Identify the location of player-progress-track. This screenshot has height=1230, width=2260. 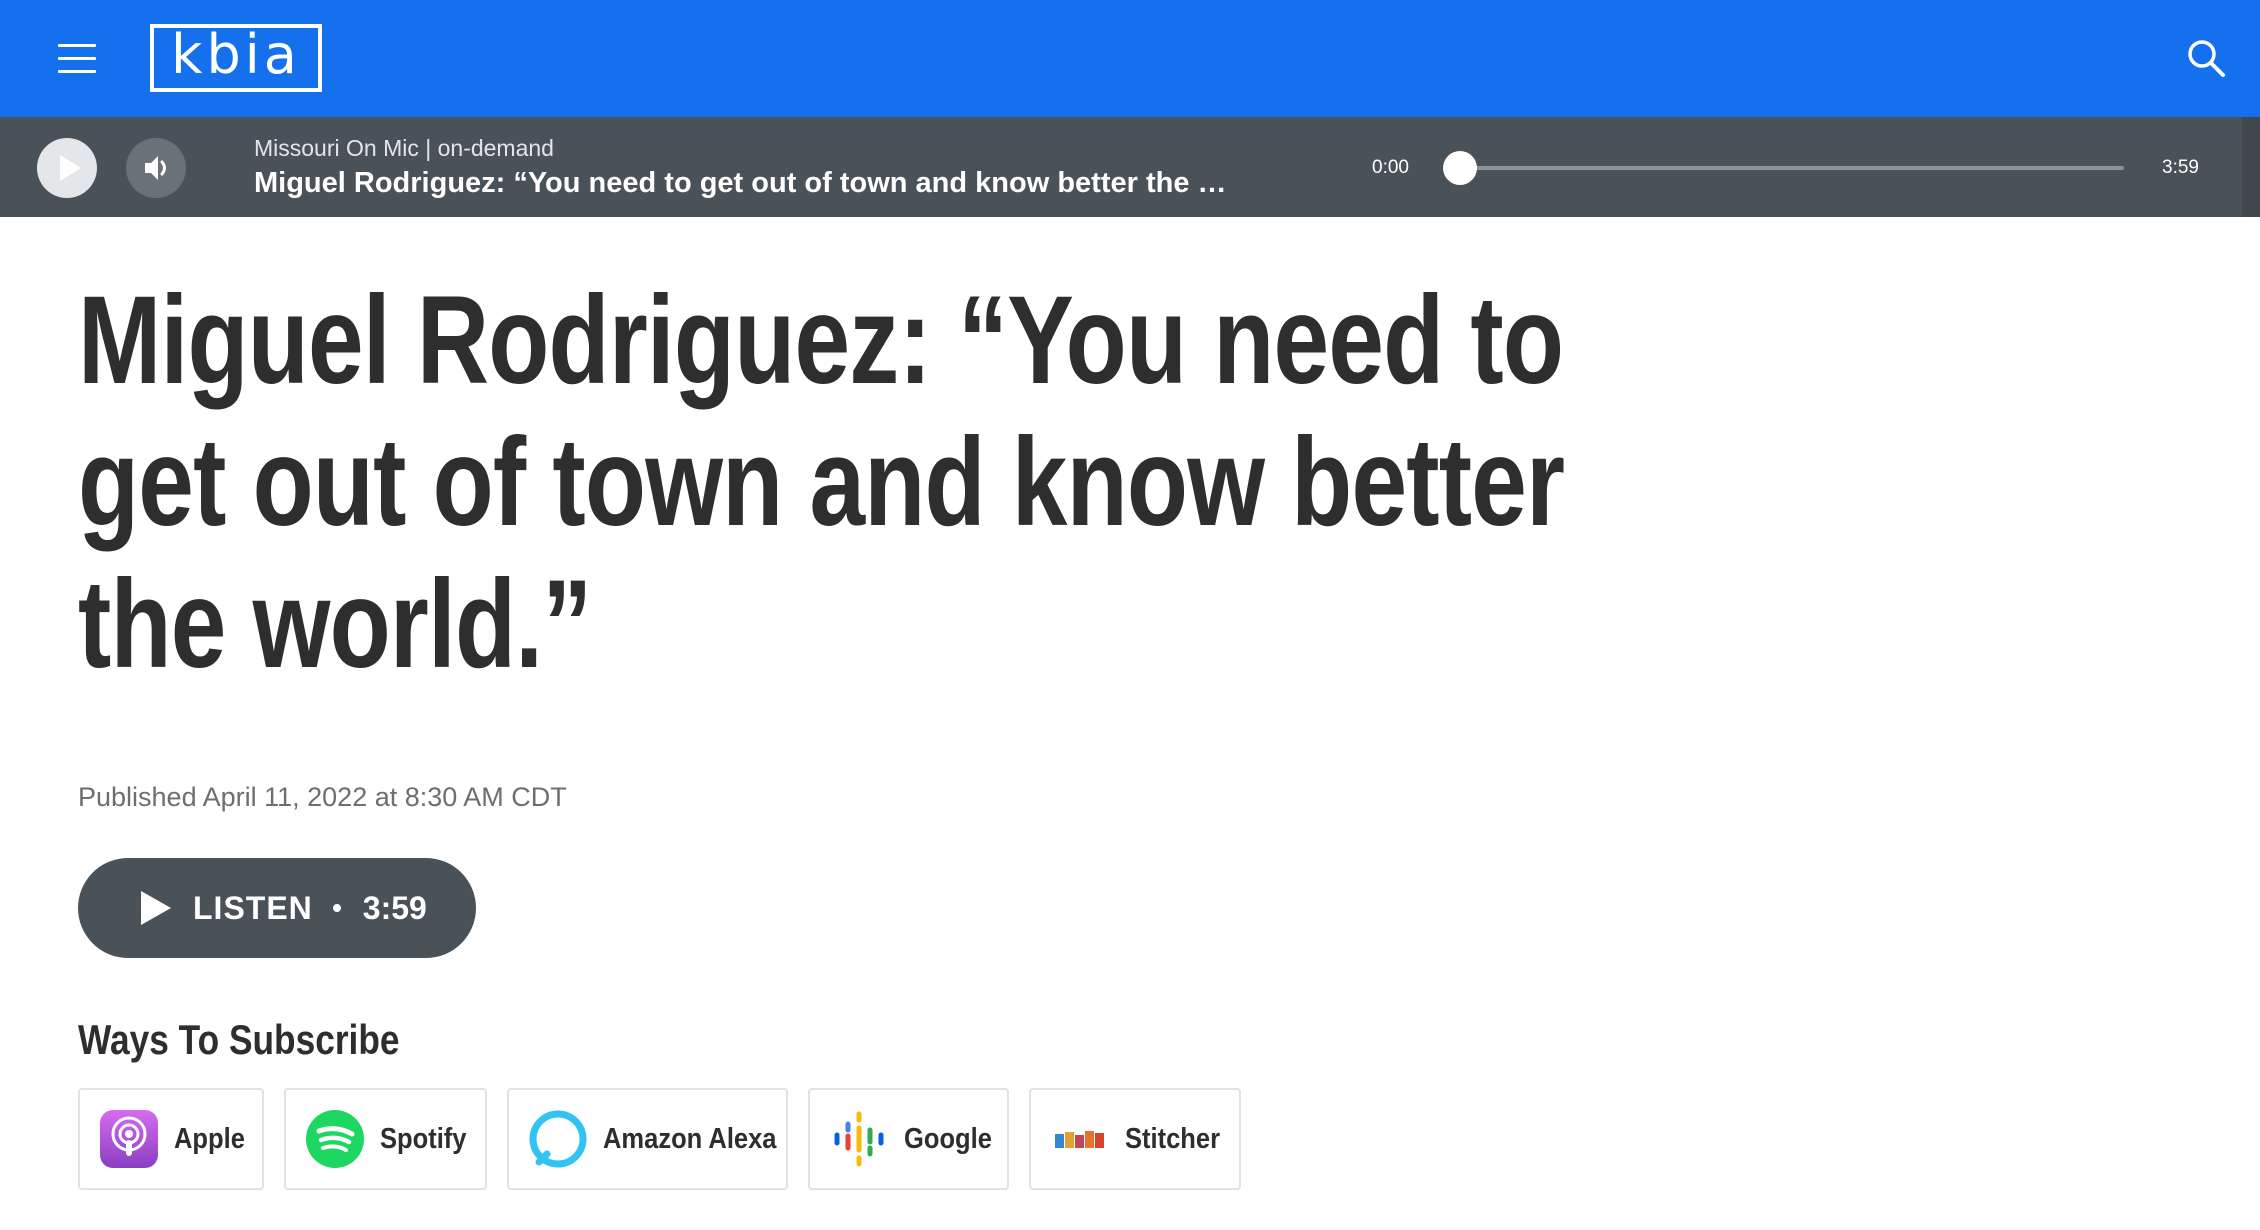
(1792, 168).